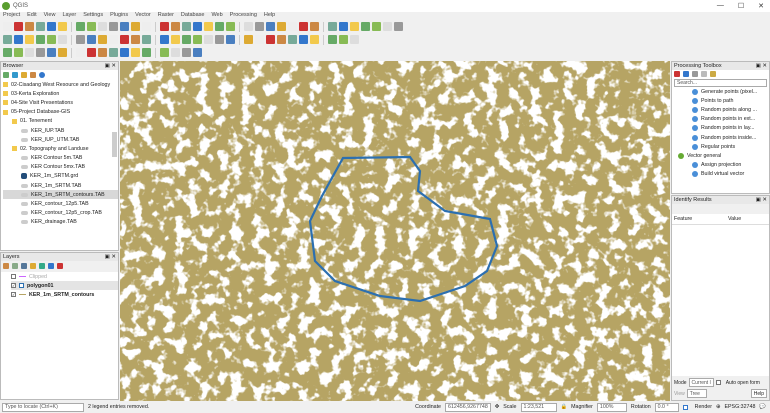 This screenshot has width=770, height=413. Describe the element at coordinates (64, 286) in the screenshot. I see `layer-item: ✓ polygon01` at that location.